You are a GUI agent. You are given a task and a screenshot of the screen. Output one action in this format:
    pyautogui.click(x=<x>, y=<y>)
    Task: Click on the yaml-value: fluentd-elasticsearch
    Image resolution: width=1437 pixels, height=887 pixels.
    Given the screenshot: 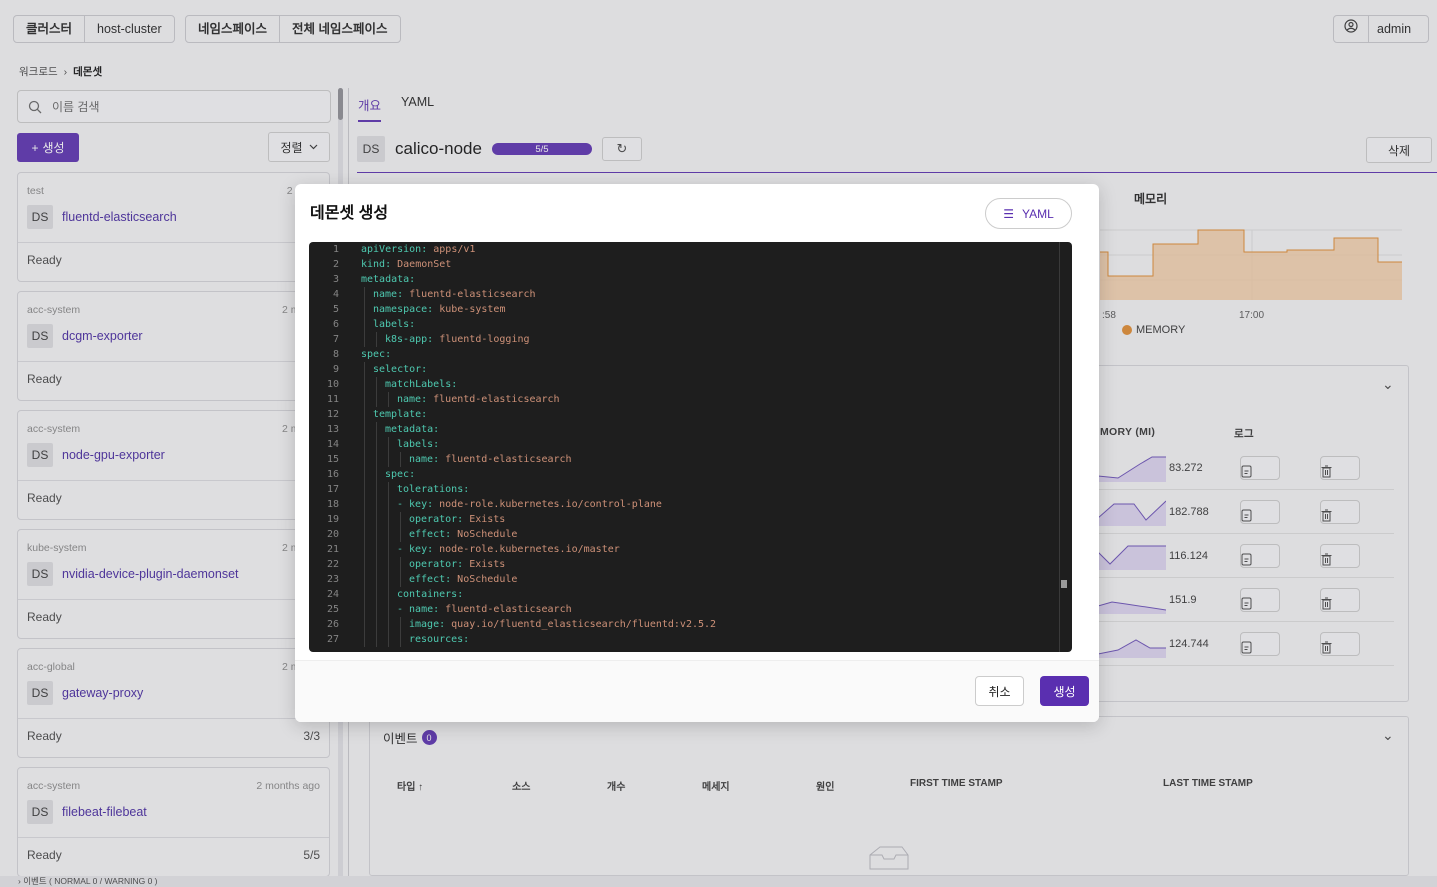 What is the action you would take?
    pyautogui.click(x=505, y=459)
    